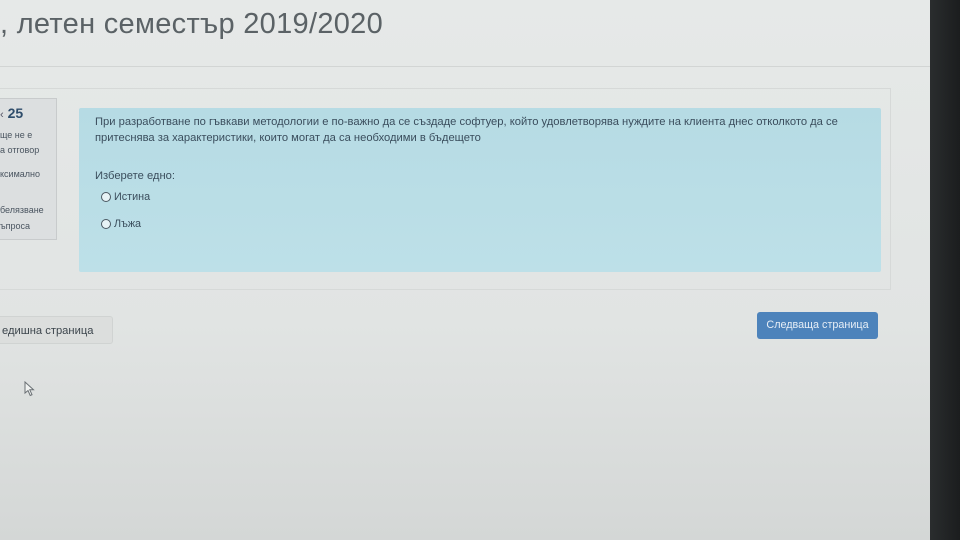 The height and width of the screenshot is (540, 960). What do you see at coordinates (465, 66) in the screenshot?
I see `title-divider` at bounding box center [465, 66].